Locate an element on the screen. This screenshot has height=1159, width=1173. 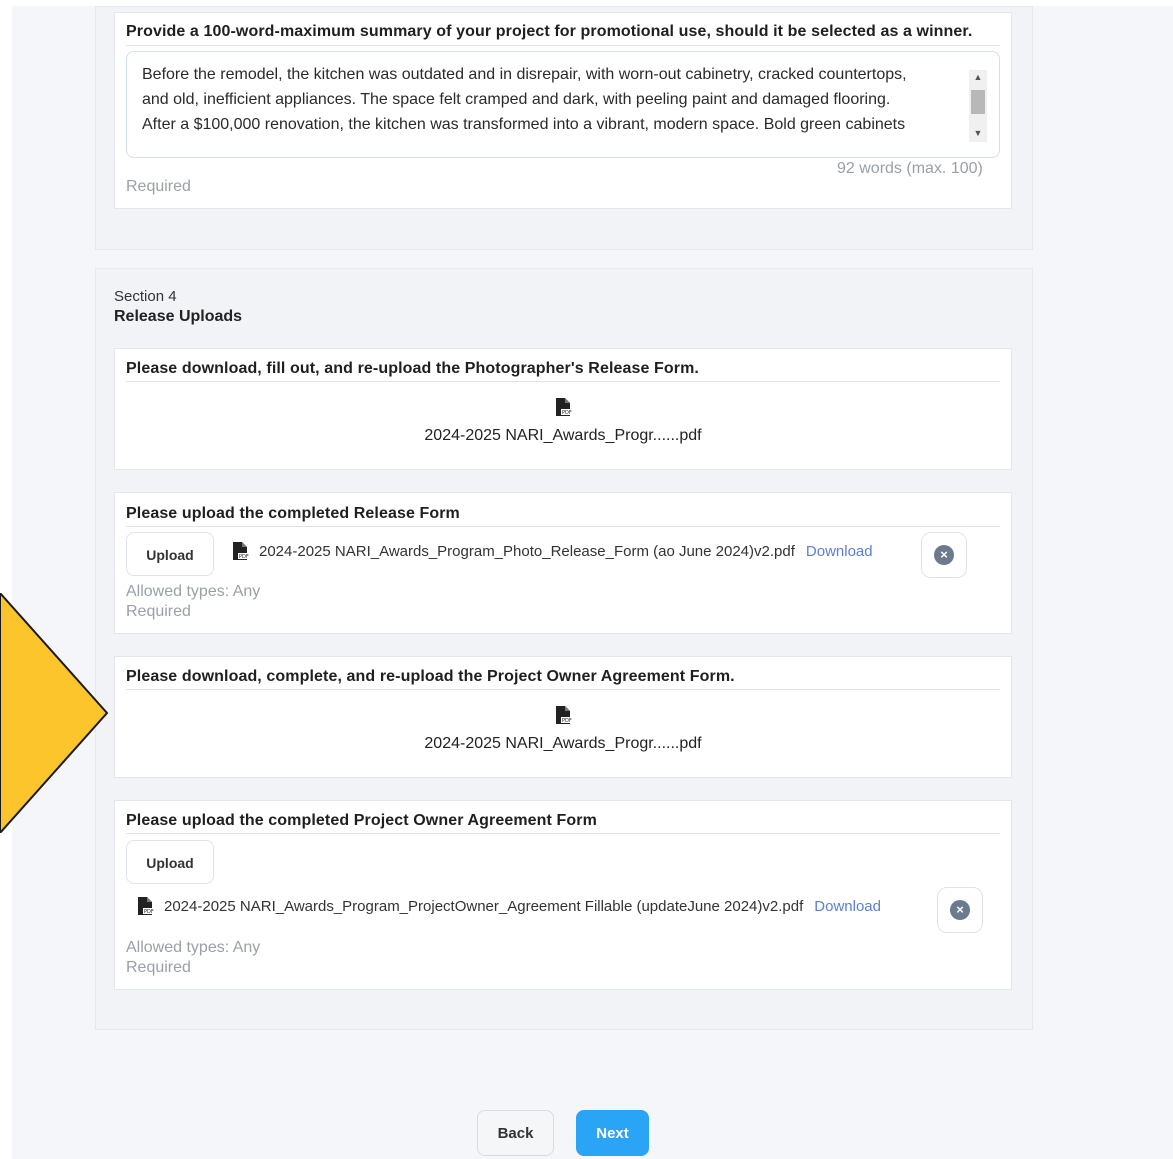
back-button: Back is located at coordinates (515, 1133).